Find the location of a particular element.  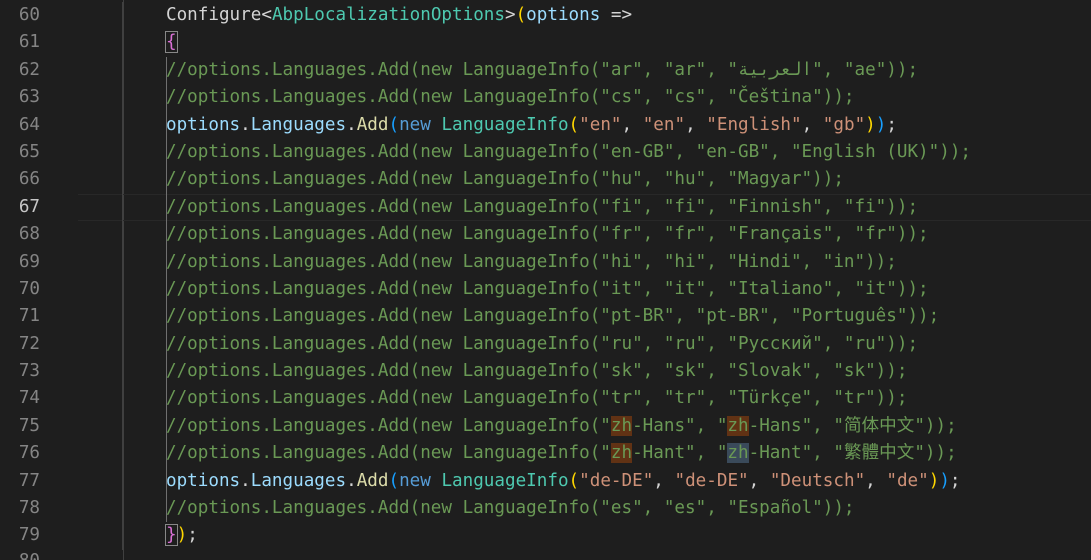

code-line: { is located at coordinates (584, 43).